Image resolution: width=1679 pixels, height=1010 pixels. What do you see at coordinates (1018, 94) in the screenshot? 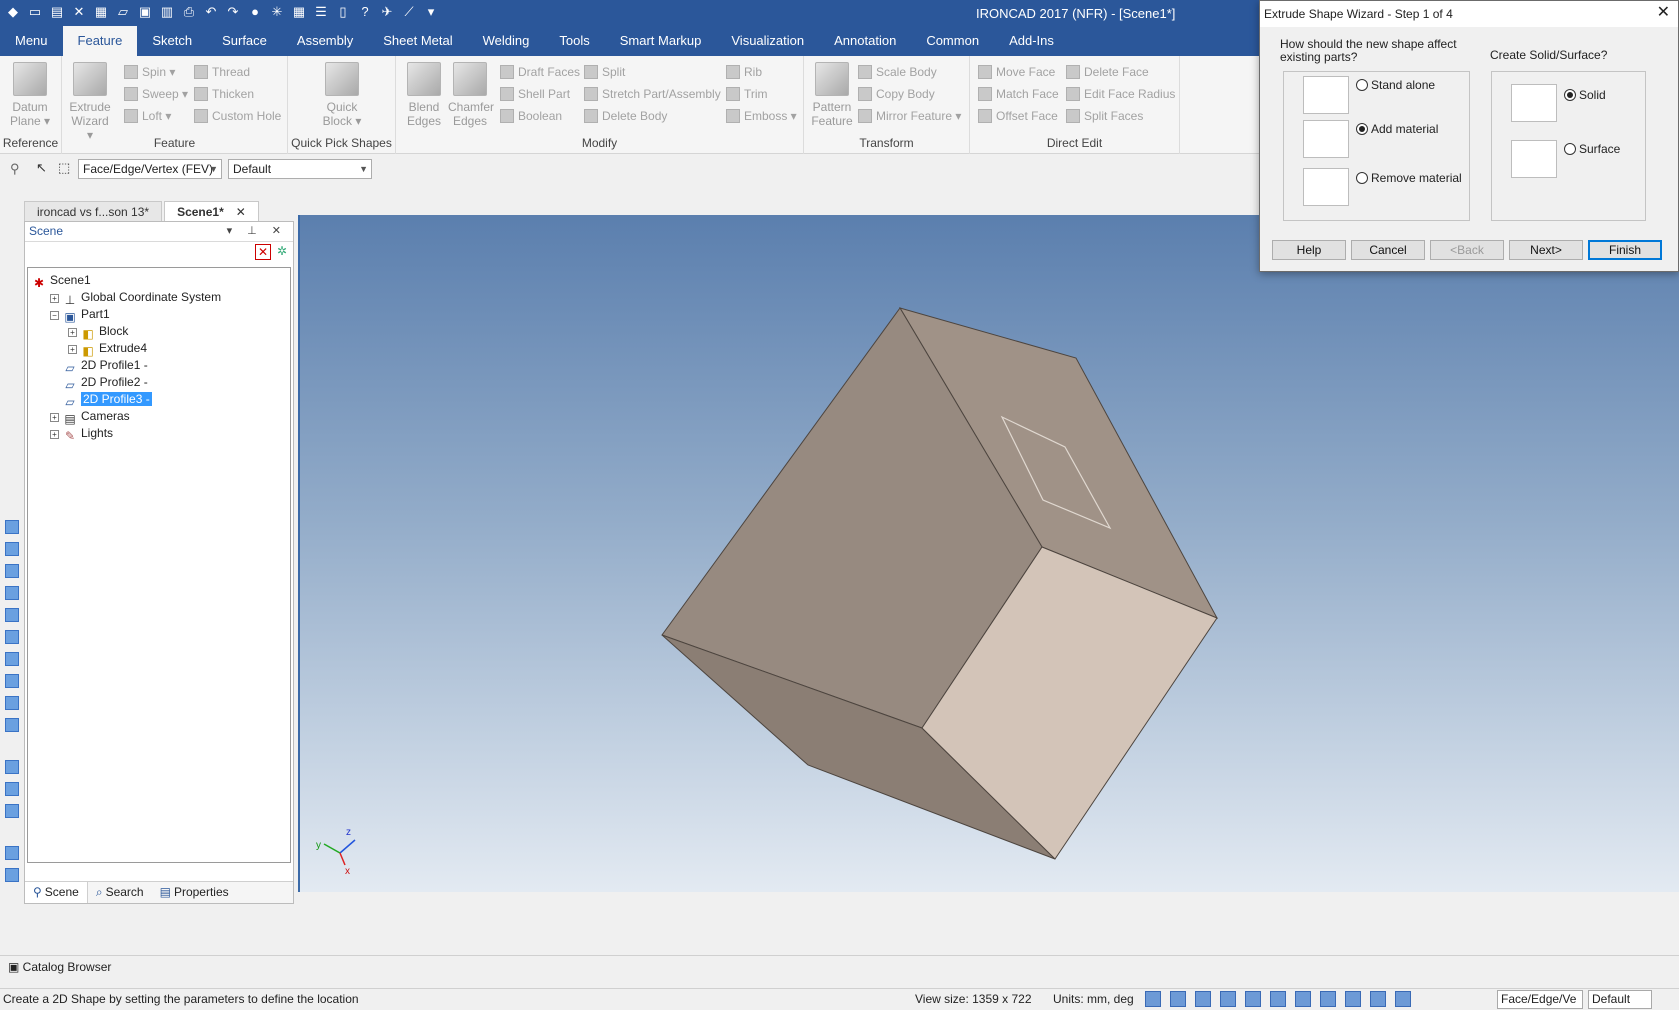
I see `match-face-button: Match Face` at bounding box center [1018, 94].